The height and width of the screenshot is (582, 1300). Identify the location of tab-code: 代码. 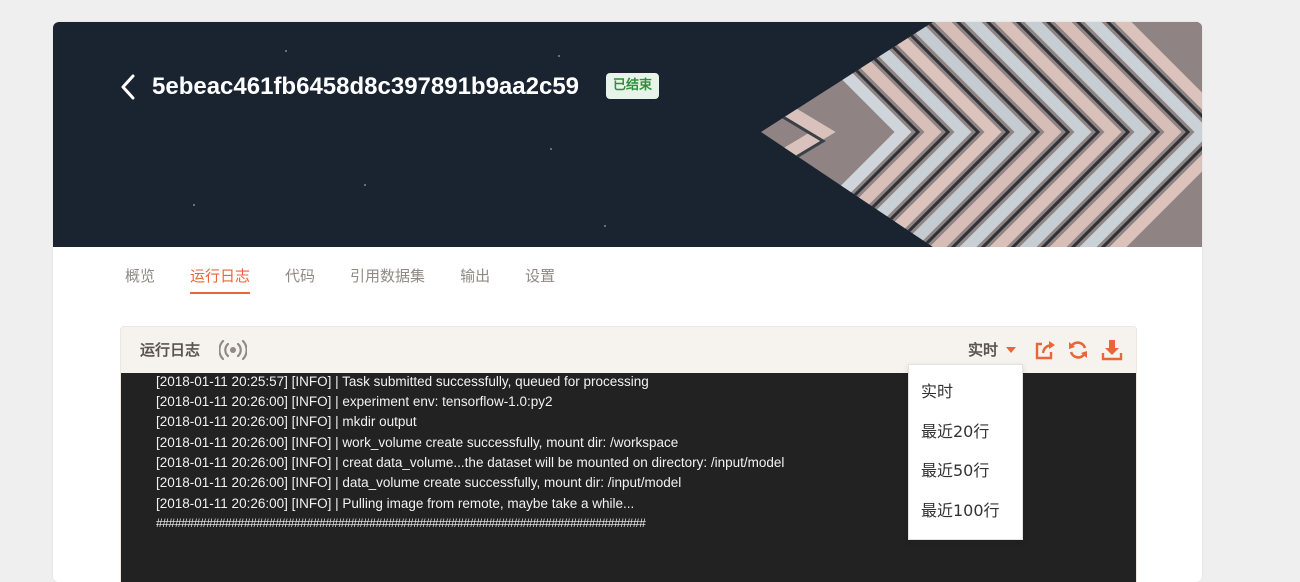
(300, 277).